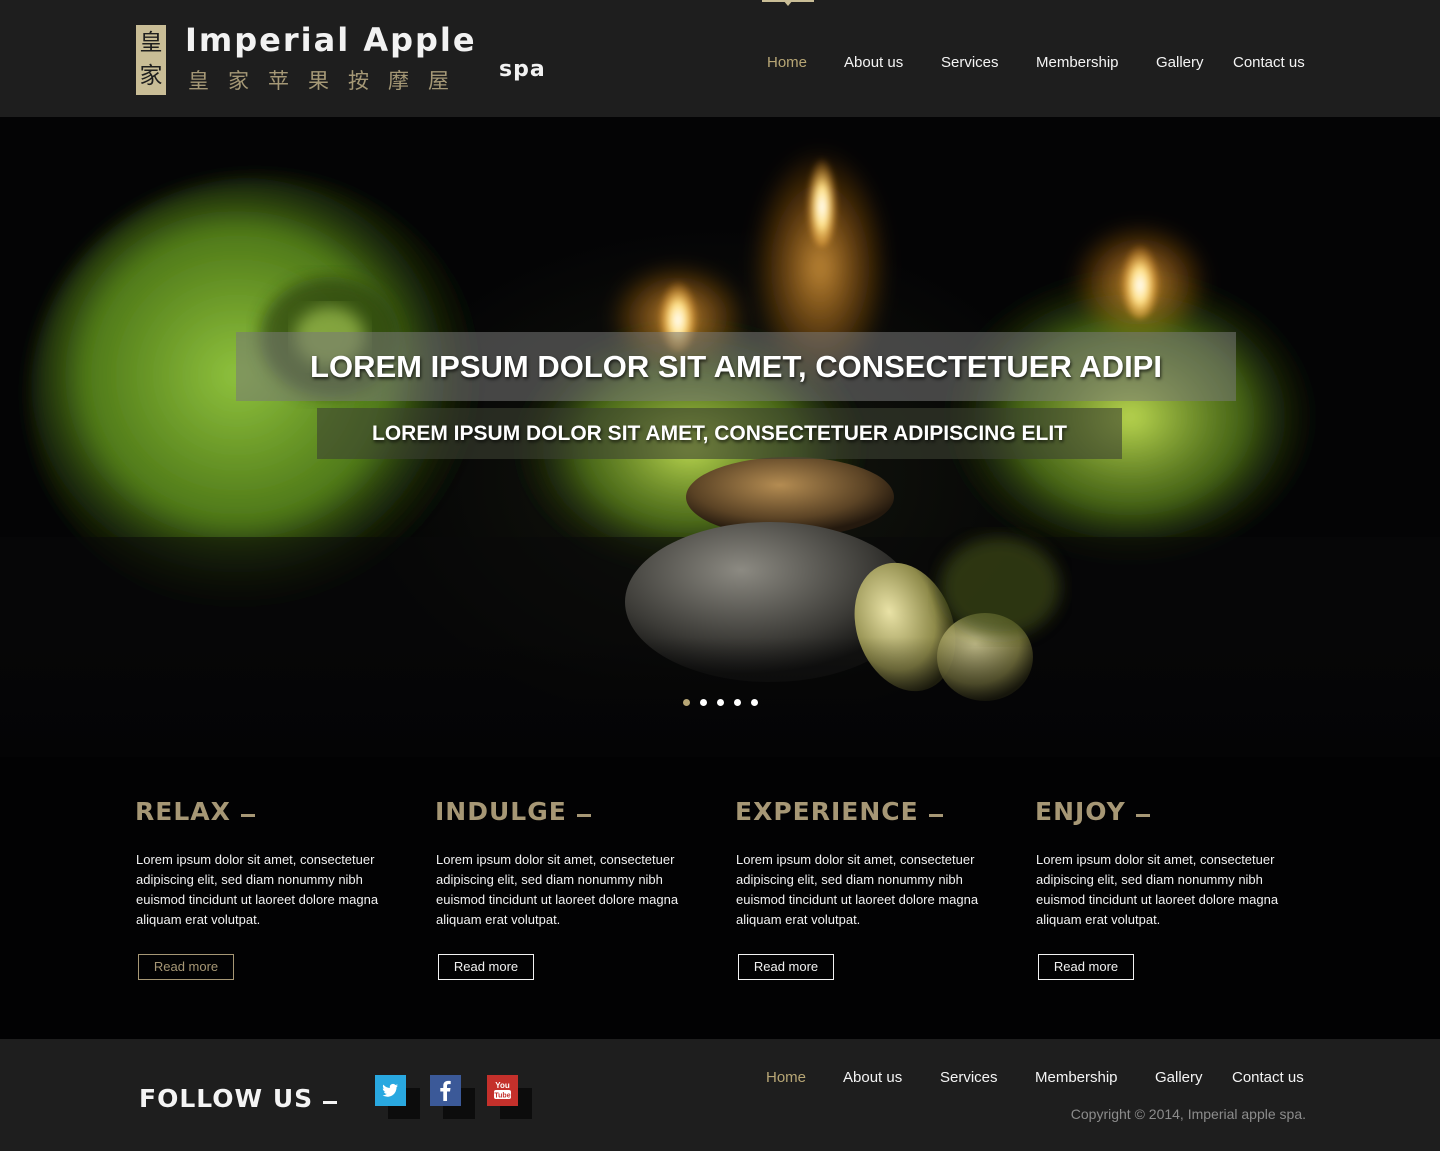  I want to click on slider-pagination, so click(725, 702).